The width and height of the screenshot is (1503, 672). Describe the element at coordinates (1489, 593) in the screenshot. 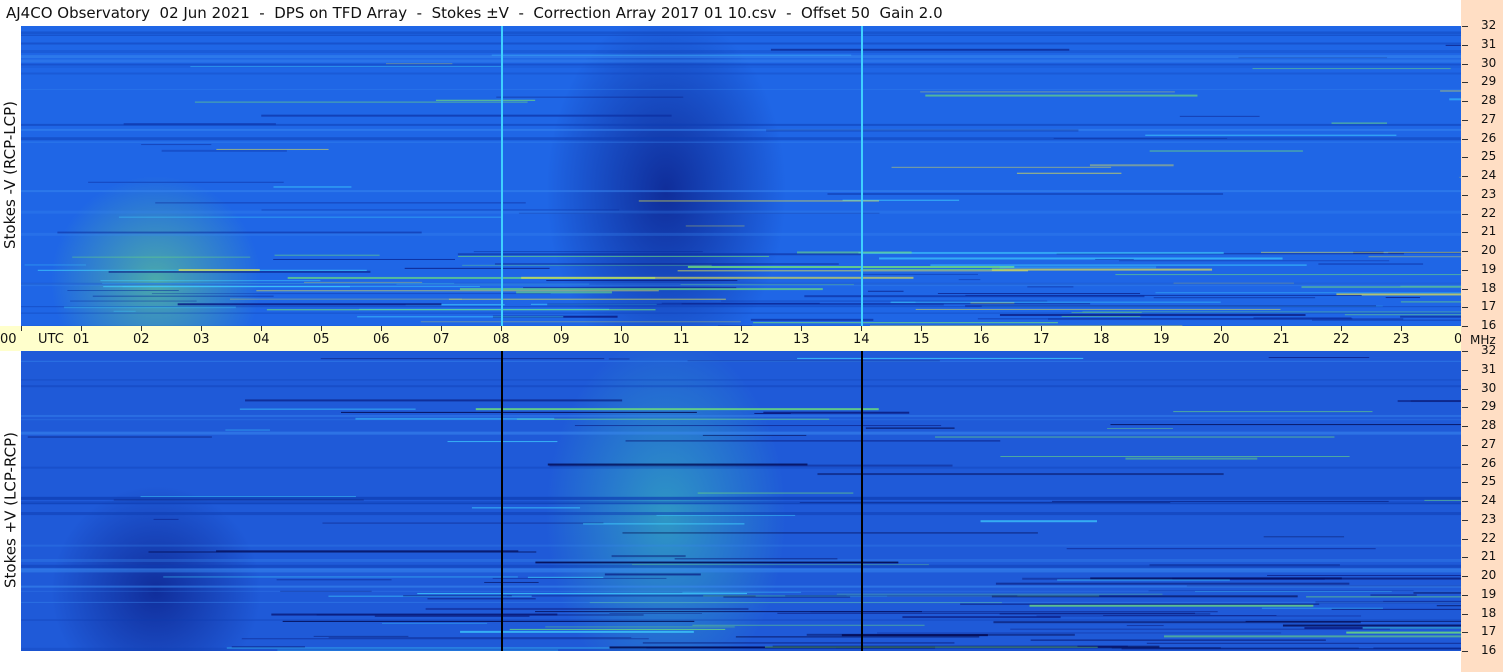

I see `frequency-tick-label: 19` at that location.